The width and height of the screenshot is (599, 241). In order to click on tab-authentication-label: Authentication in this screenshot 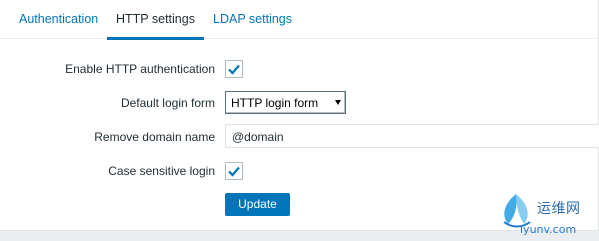, I will do `click(59, 19)`.